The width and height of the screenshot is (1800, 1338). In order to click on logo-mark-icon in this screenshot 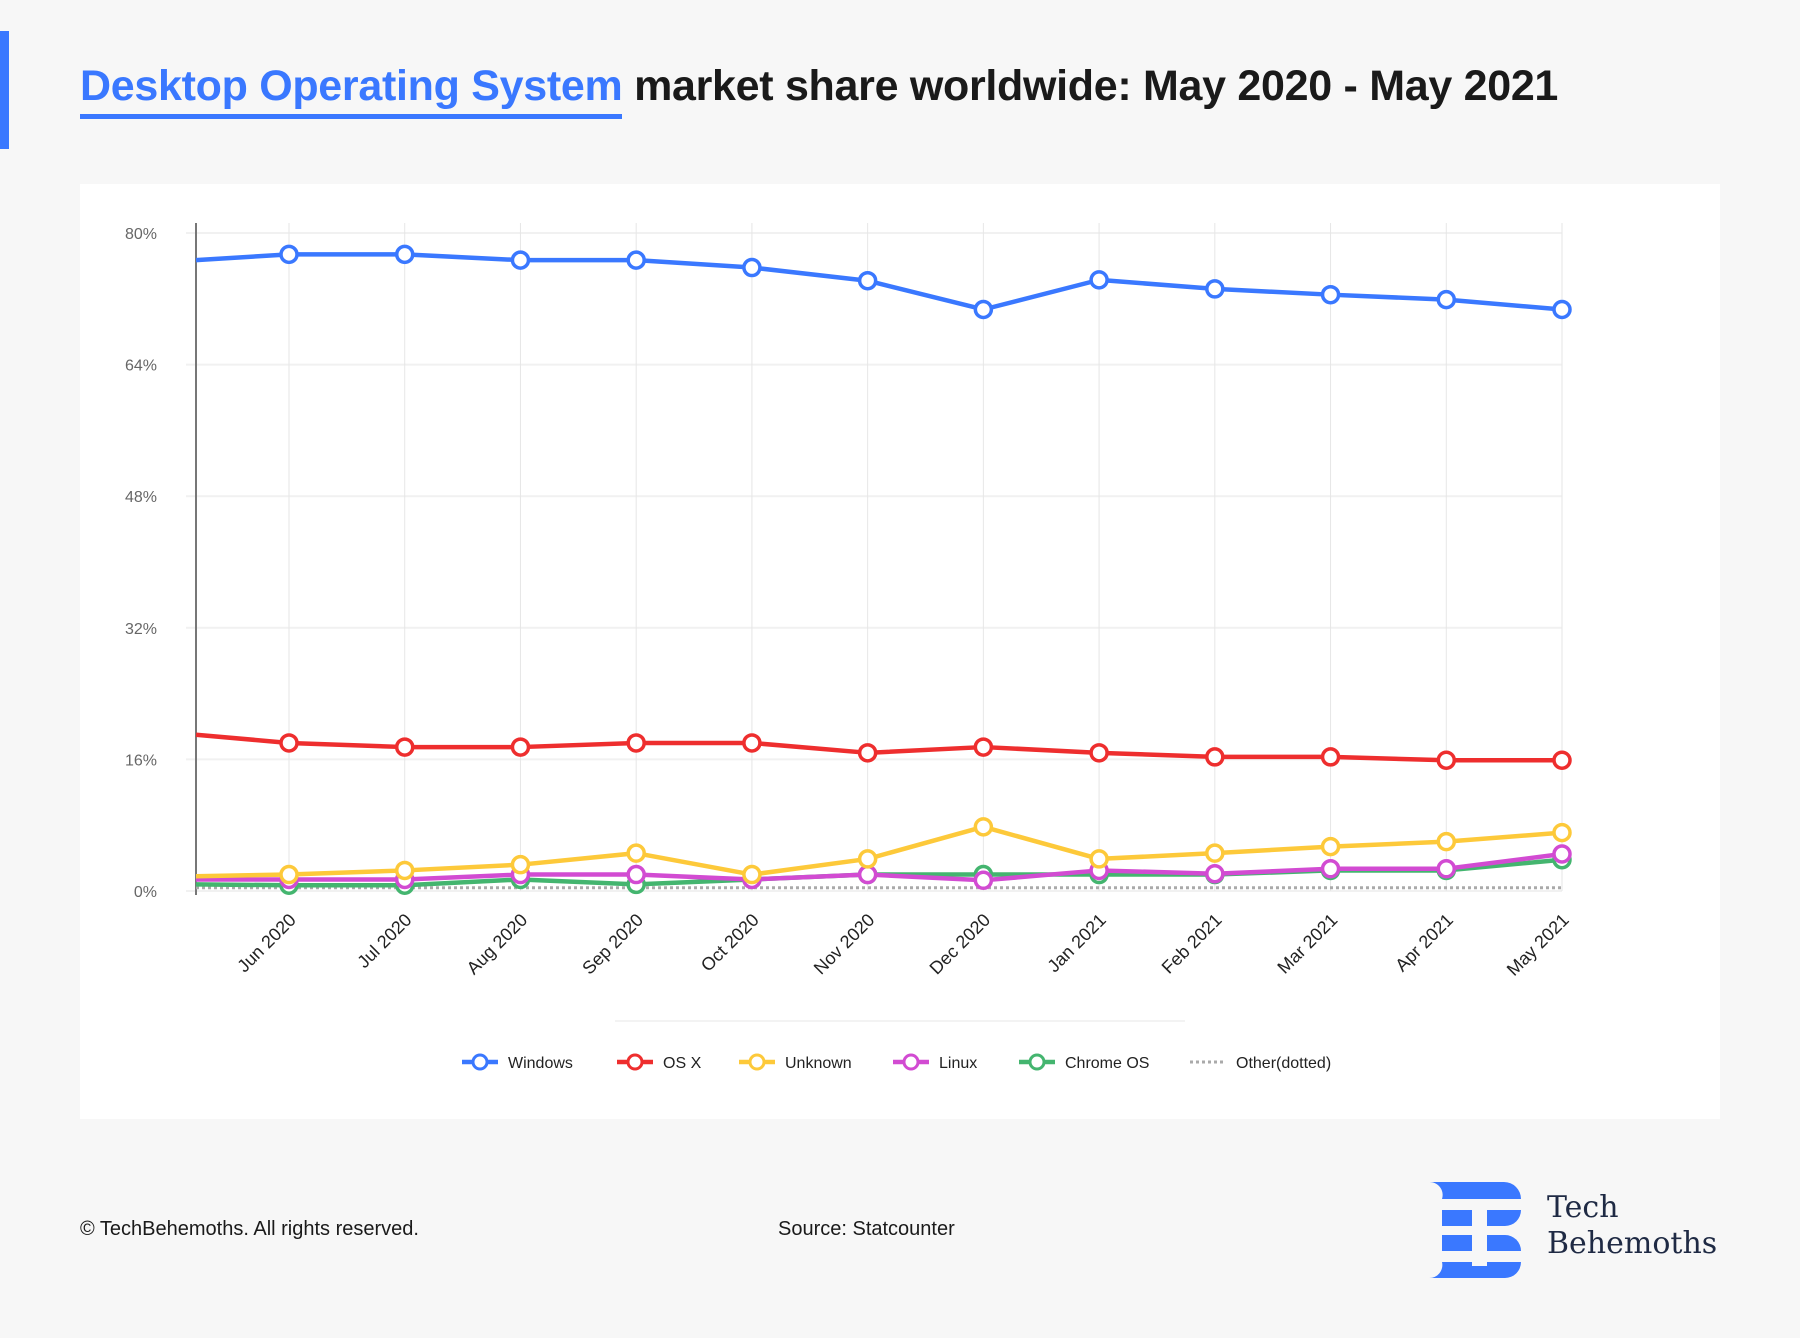, I will do `click(1475, 1230)`.